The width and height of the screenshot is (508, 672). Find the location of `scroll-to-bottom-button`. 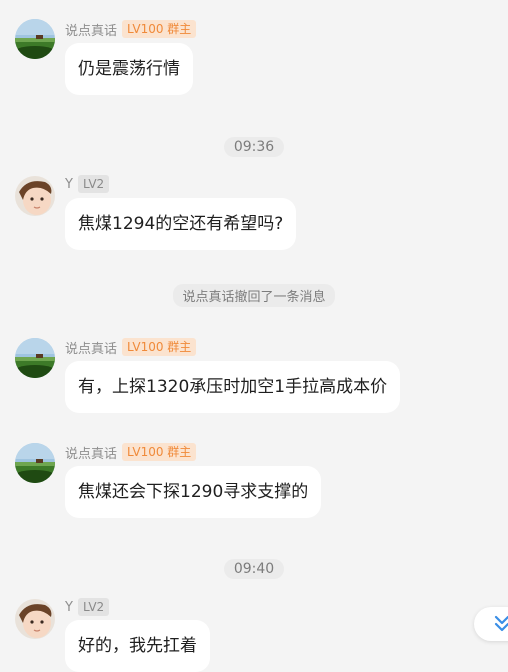

scroll-to-bottom-button is located at coordinates (491, 624).